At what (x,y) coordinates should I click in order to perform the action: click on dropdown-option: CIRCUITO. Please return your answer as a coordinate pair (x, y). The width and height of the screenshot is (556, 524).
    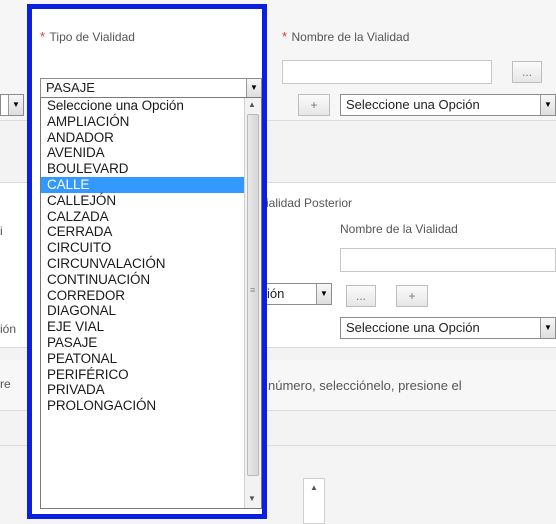
    Looking at the image, I should click on (151, 248).